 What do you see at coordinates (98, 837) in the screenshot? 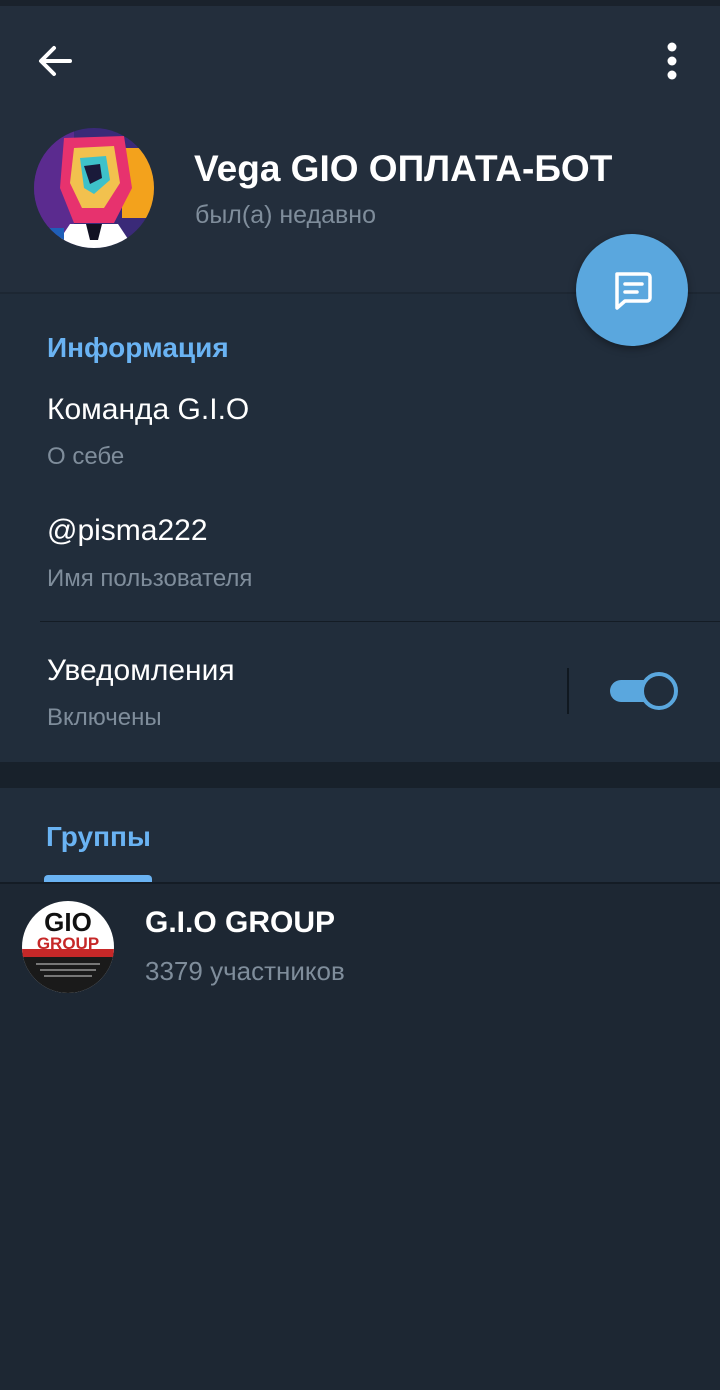
I see `tab-groups: Группы` at bounding box center [98, 837].